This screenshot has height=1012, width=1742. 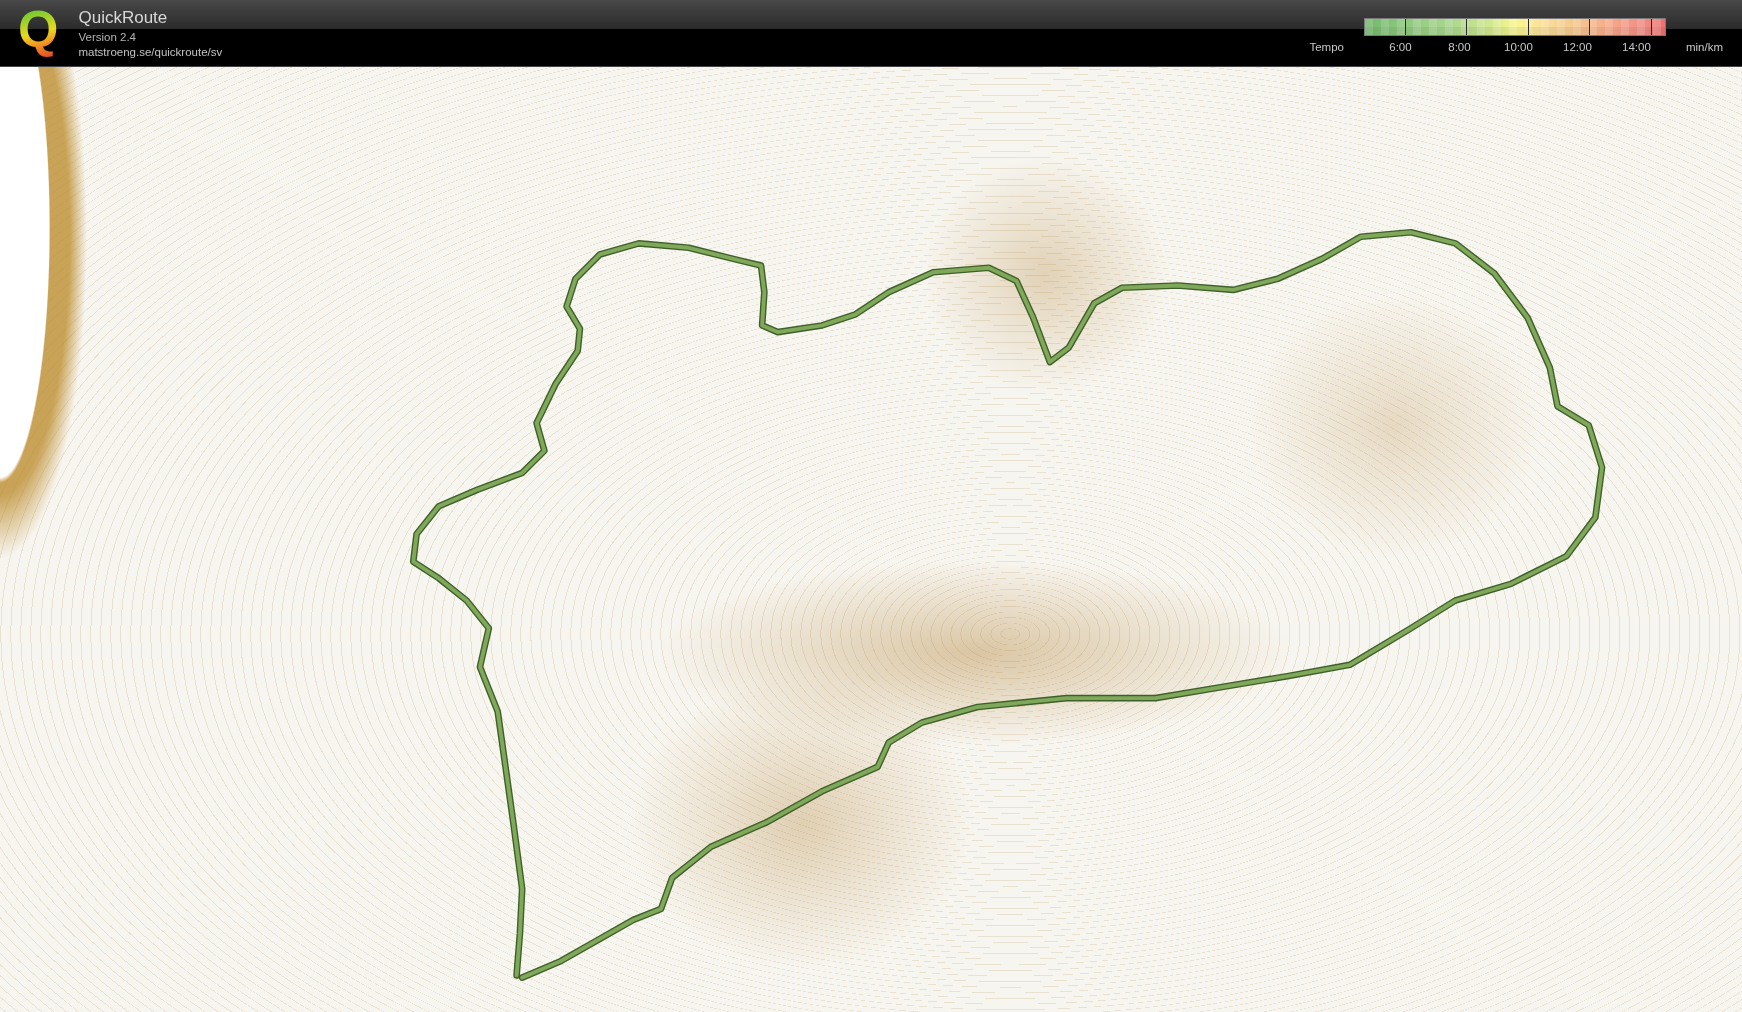 I want to click on scale-tick-label: 6:00, so click(x=1400, y=47).